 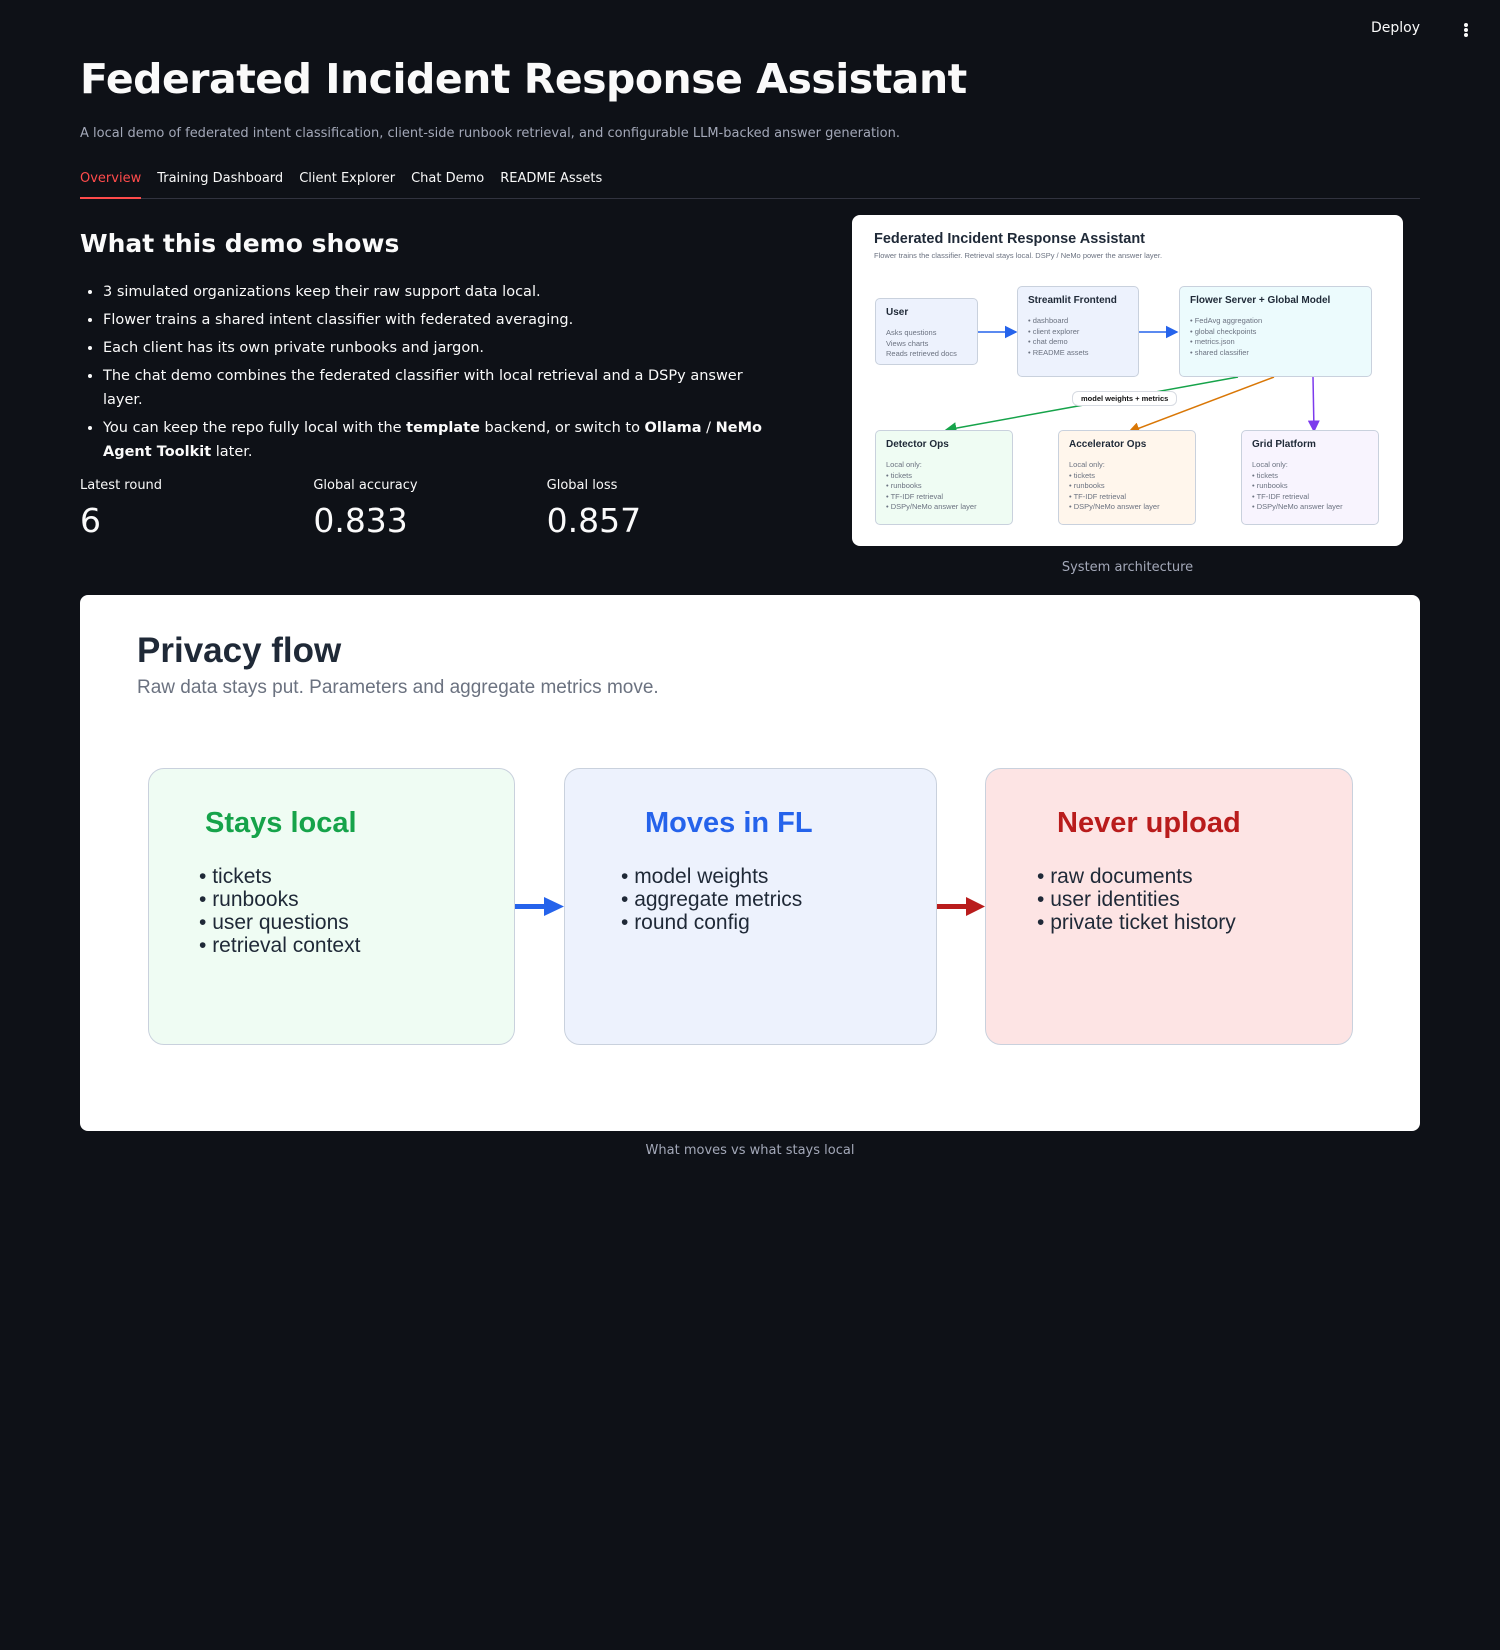 What do you see at coordinates (1284, 445) in the screenshot?
I see `node-title: Grid Platform` at bounding box center [1284, 445].